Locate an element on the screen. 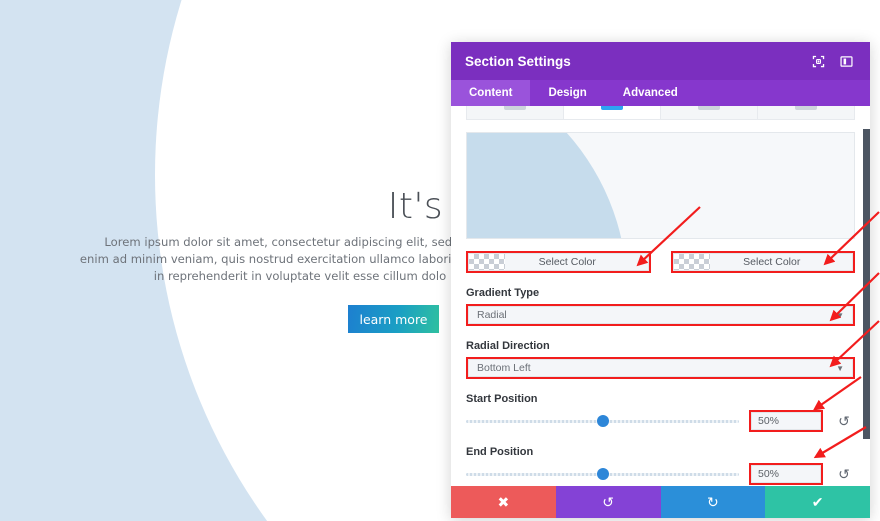 This screenshot has width=880, height=521. tab-content: Content is located at coordinates (491, 93).